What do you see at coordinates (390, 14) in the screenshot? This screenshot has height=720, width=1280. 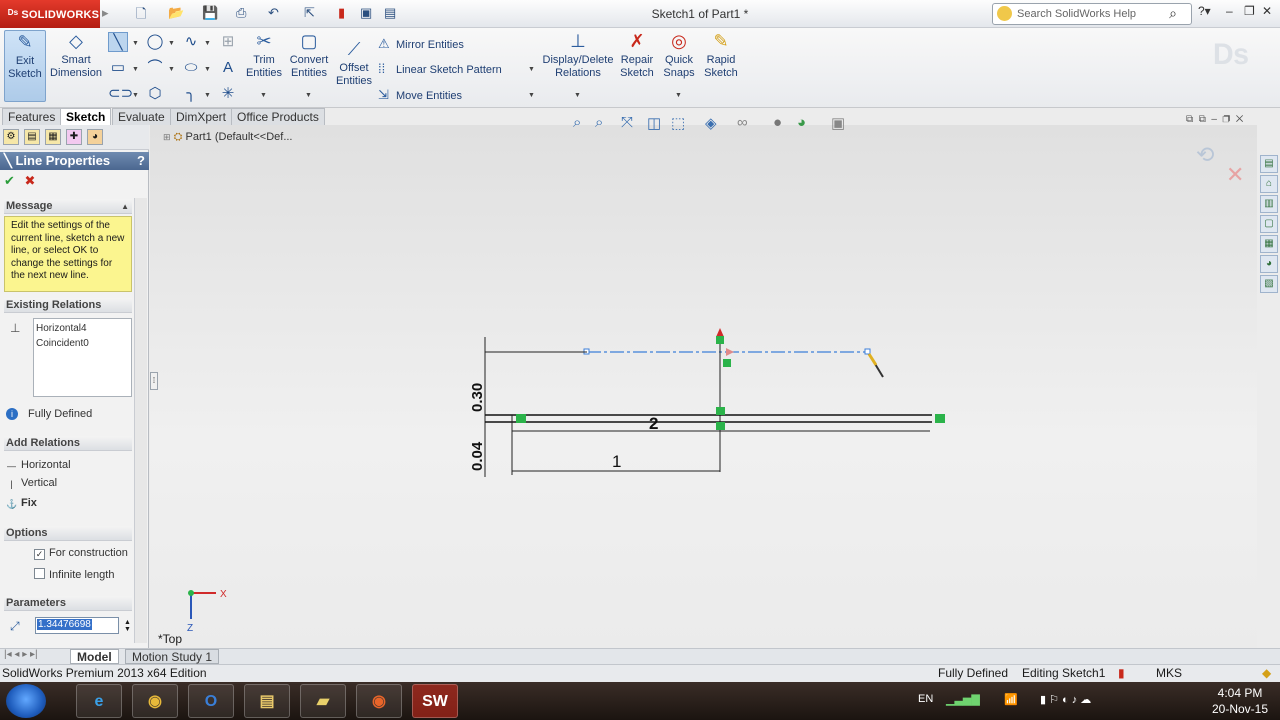 I see `options-icon: ▤` at bounding box center [390, 14].